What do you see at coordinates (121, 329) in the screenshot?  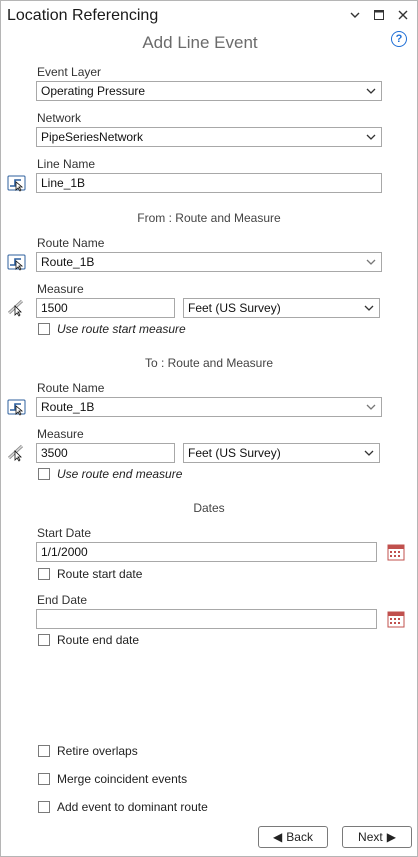 I see `use-route-start-measure-label: Use route start measure` at bounding box center [121, 329].